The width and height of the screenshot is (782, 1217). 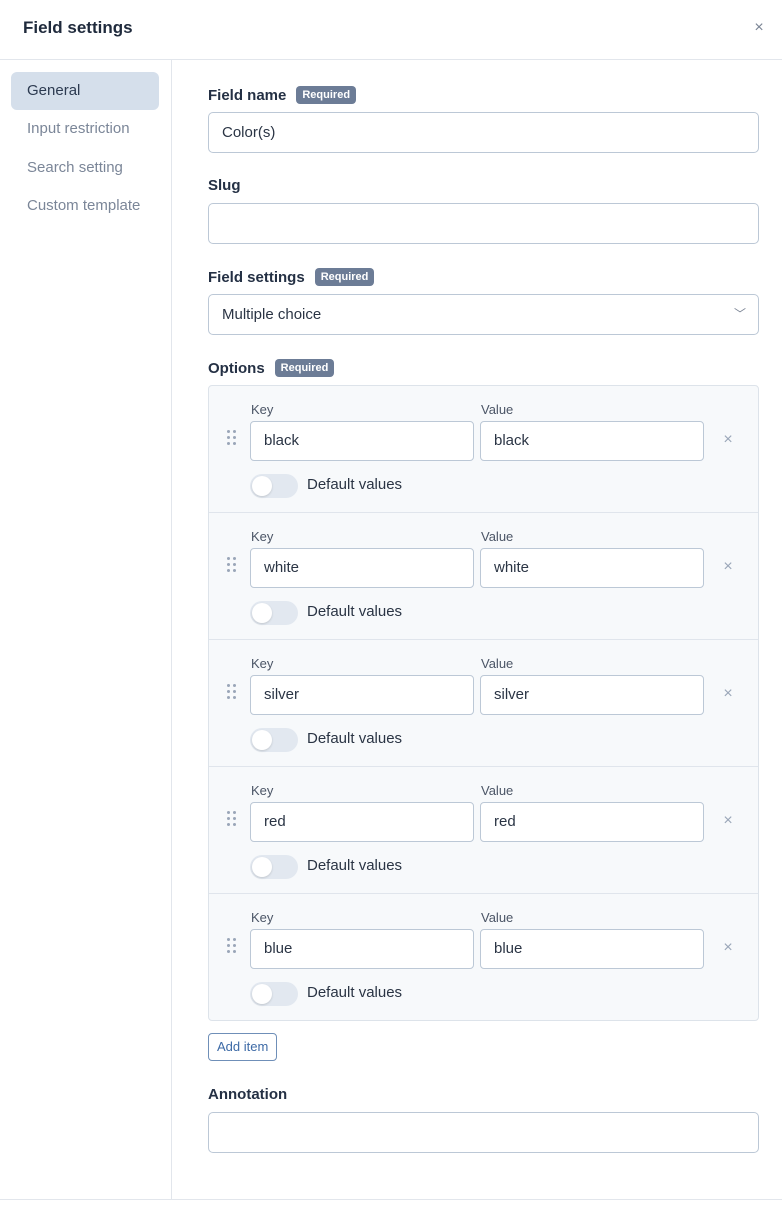 I want to click on close-icon: ×, so click(x=759, y=28).